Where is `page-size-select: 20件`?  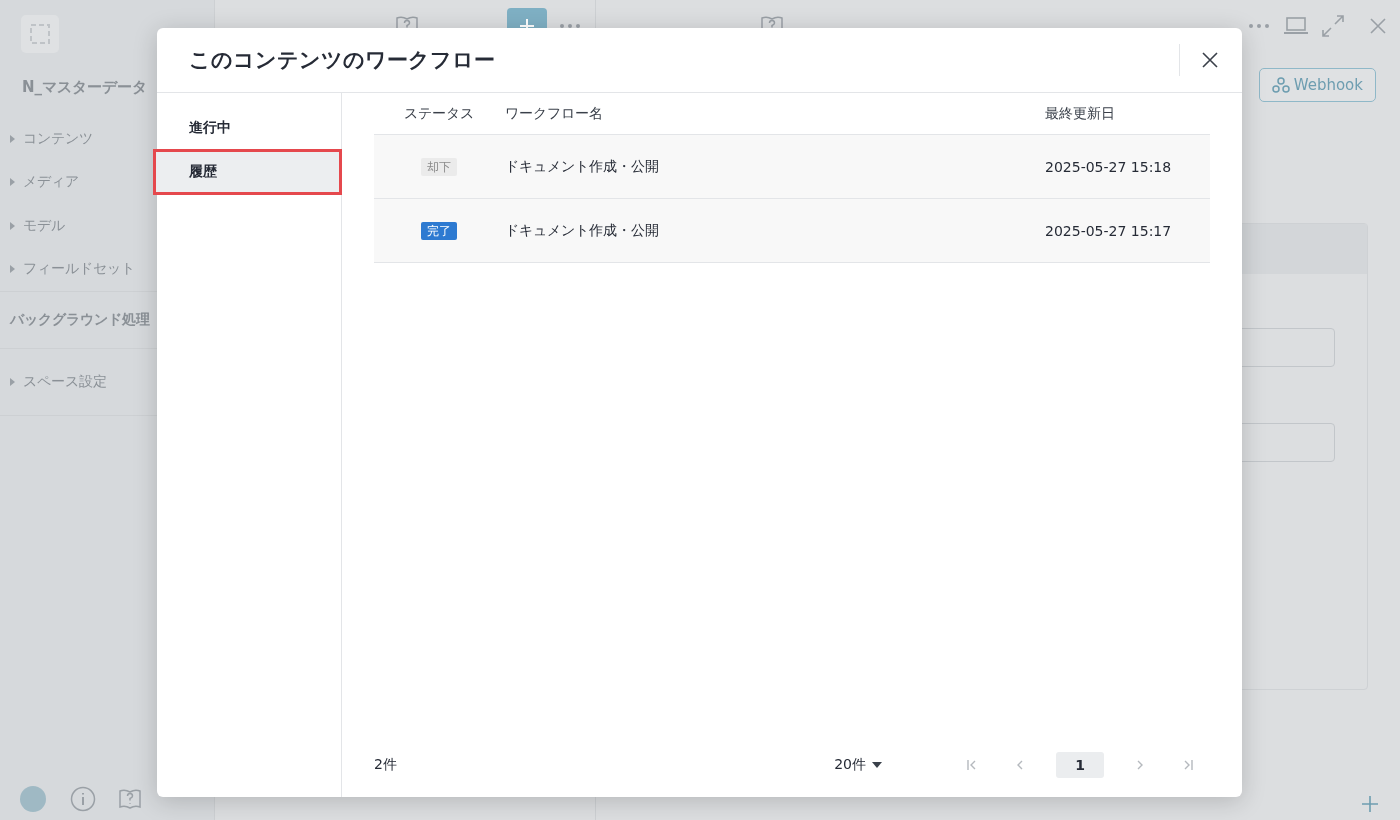 page-size-select: 20件 is located at coordinates (858, 765).